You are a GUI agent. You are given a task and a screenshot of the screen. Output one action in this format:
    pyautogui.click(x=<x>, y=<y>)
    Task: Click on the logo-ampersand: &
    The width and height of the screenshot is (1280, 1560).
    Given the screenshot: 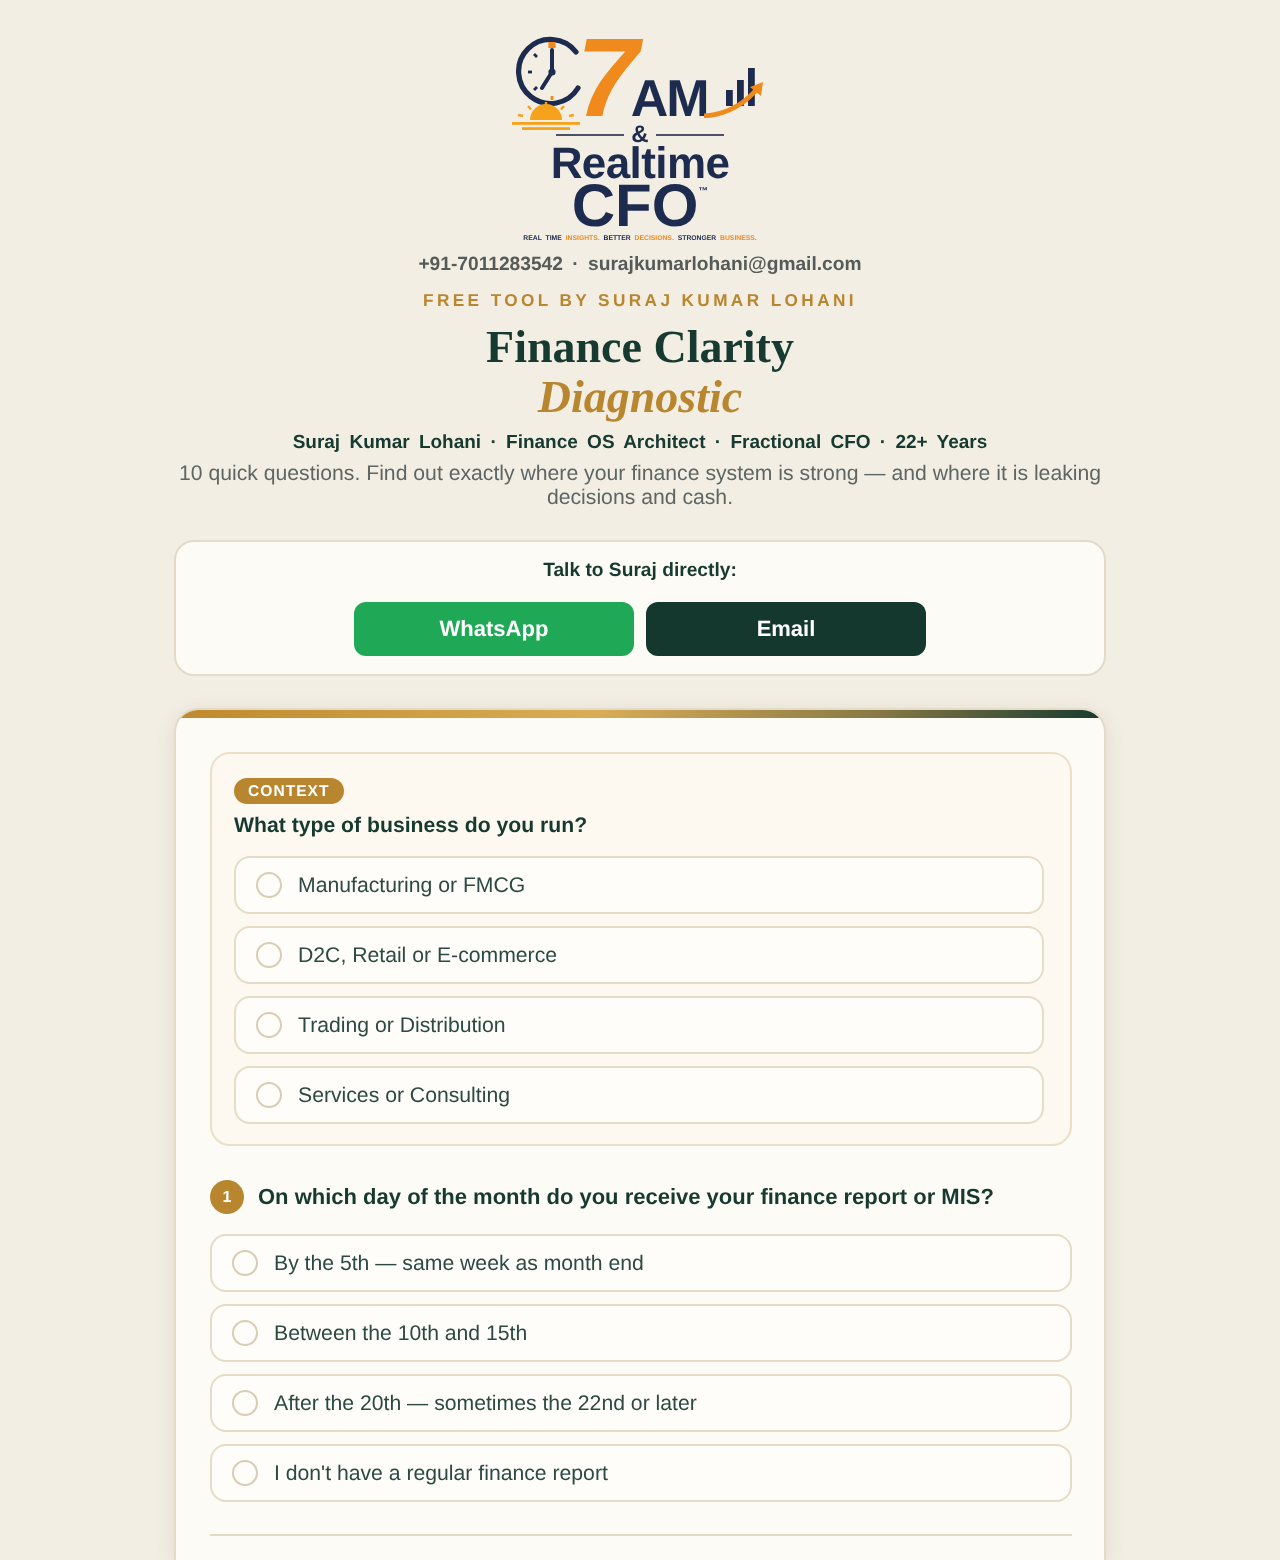 What is the action you would take?
    pyautogui.click(x=640, y=134)
    